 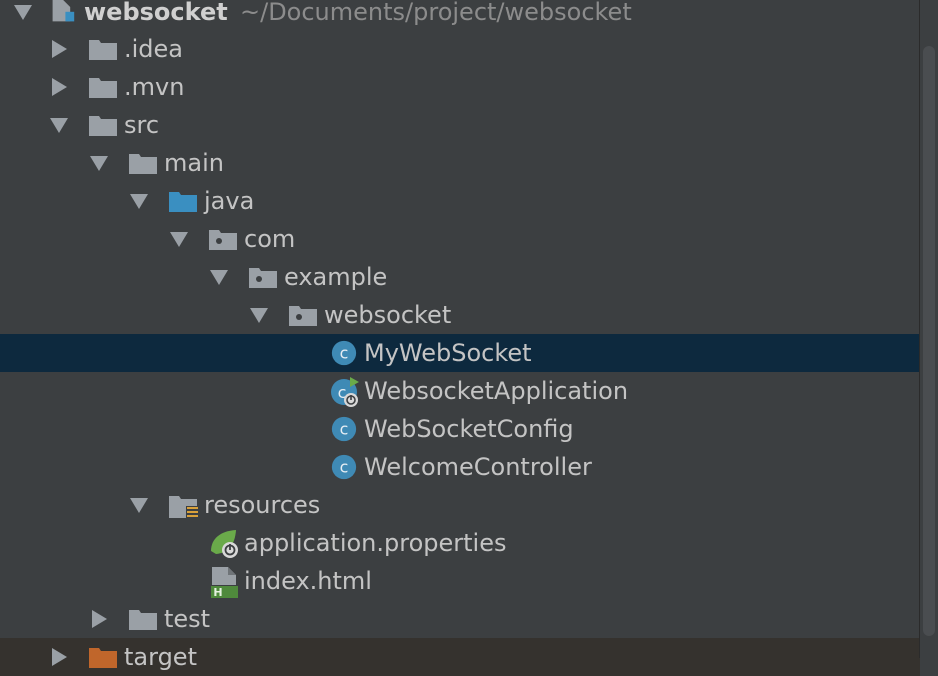 What do you see at coordinates (375, 543) in the screenshot?
I see `tree-label-application-properties: application.properties` at bounding box center [375, 543].